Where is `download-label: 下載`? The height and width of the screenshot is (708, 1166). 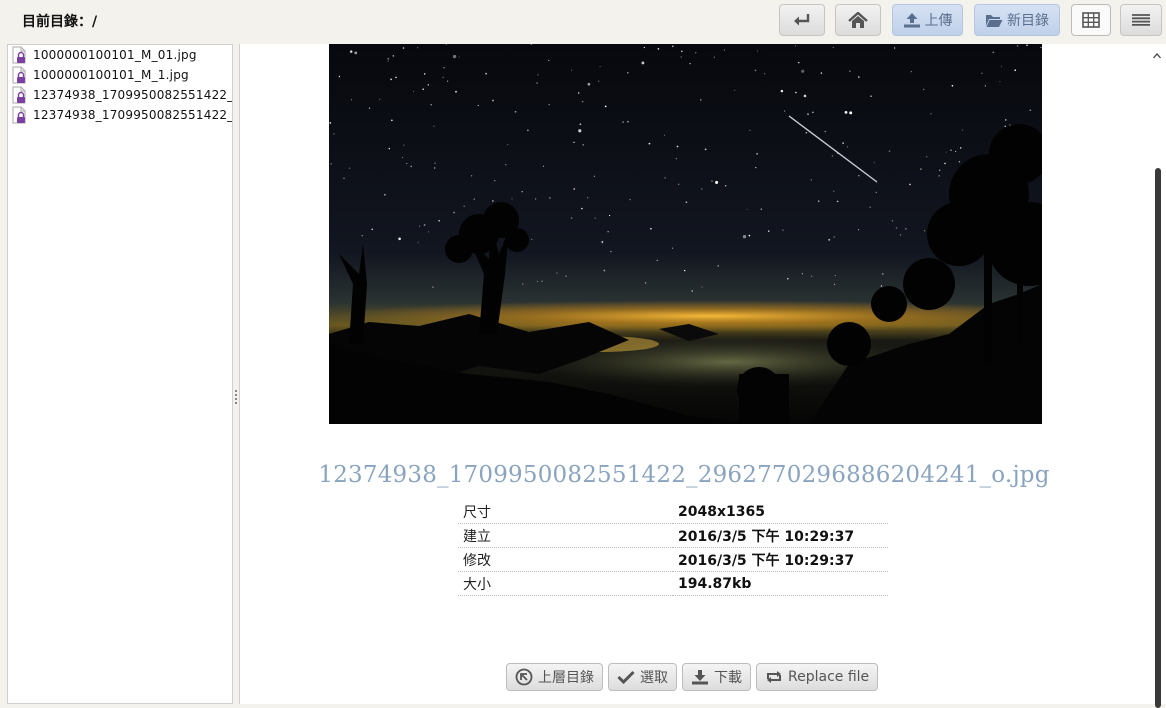 download-label: 下載 is located at coordinates (728, 678).